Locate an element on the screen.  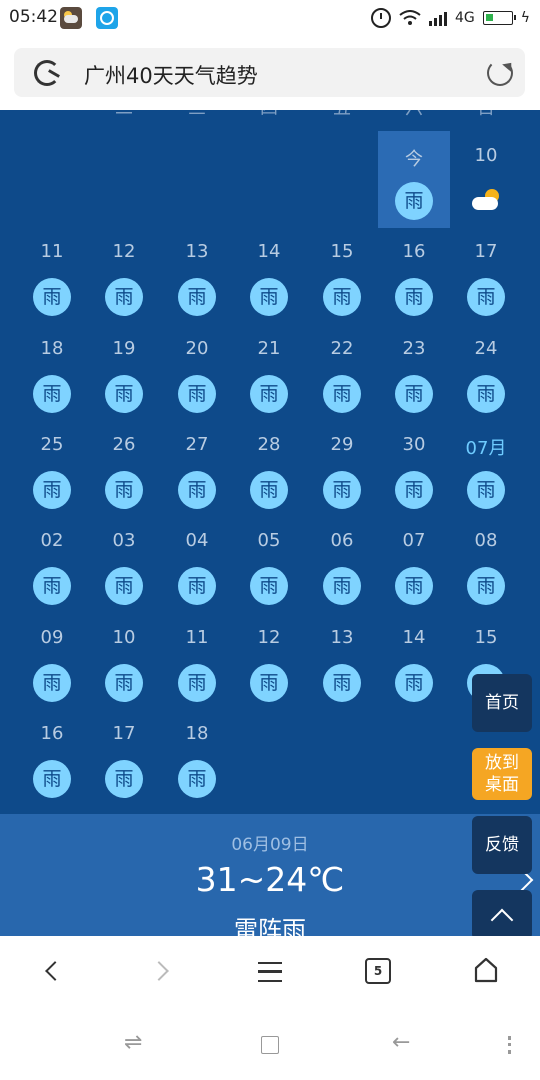
alarm-icon is located at coordinates (380, 18).